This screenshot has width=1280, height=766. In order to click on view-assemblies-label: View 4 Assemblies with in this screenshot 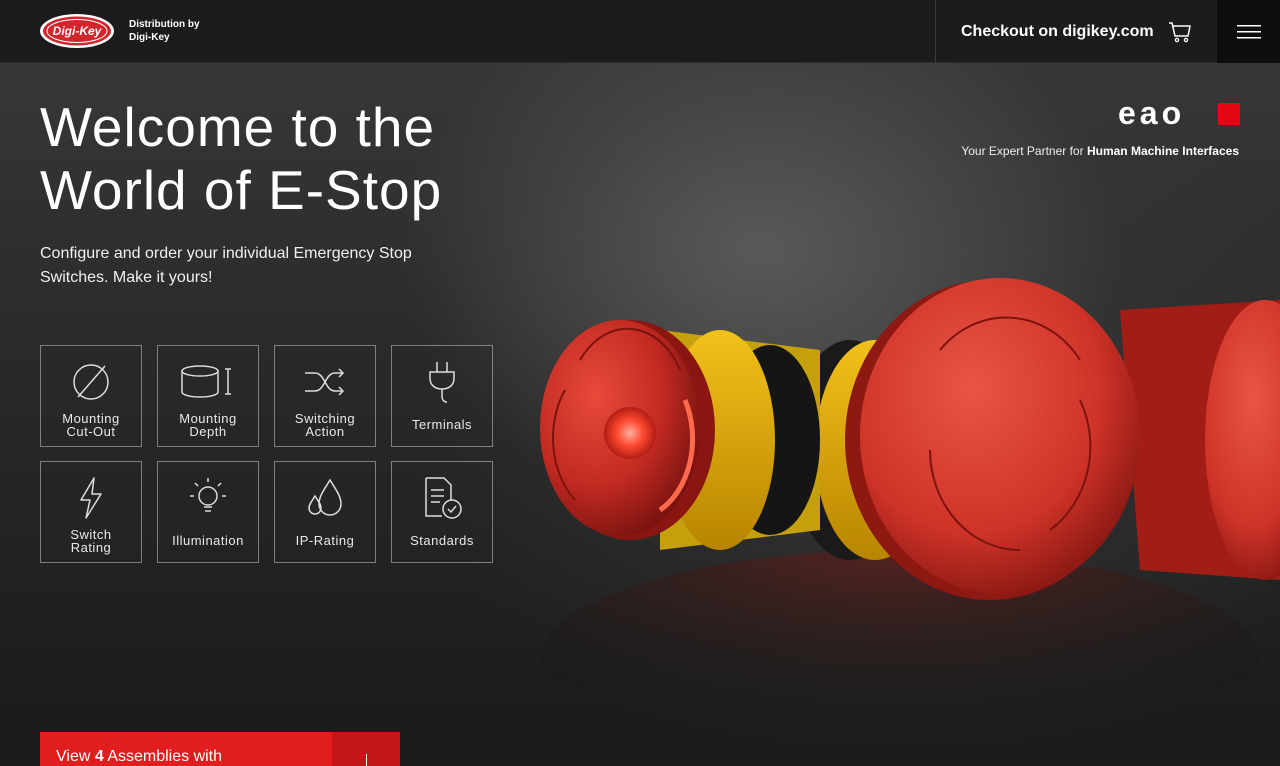, I will do `click(139, 757)`.